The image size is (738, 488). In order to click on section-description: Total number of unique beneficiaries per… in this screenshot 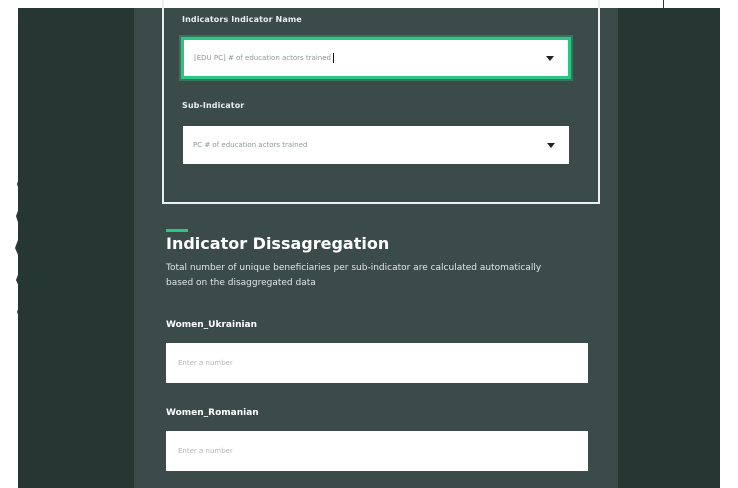, I will do `click(354, 275)`.